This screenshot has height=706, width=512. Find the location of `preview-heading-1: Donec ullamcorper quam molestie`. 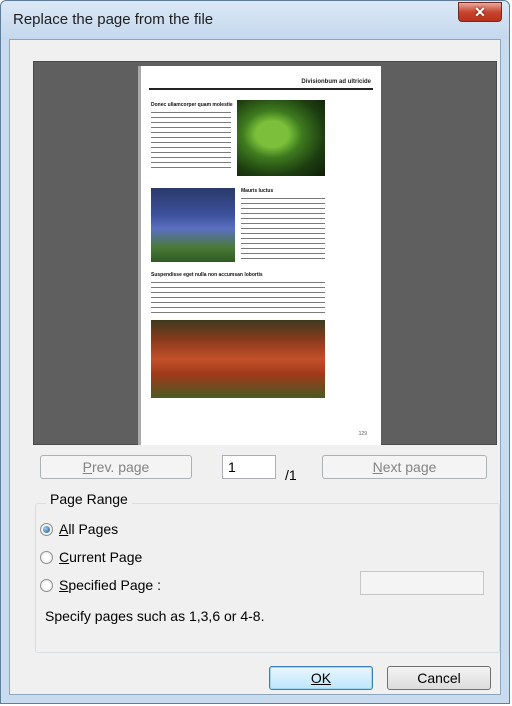

preview-heading-1: Donec ullamcorper quam molestie is located at coordinates (192, 105).